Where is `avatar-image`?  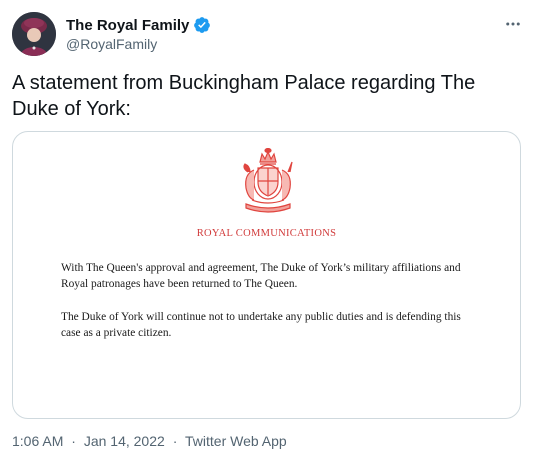 avatar-image is located at coordinates (34, 34).